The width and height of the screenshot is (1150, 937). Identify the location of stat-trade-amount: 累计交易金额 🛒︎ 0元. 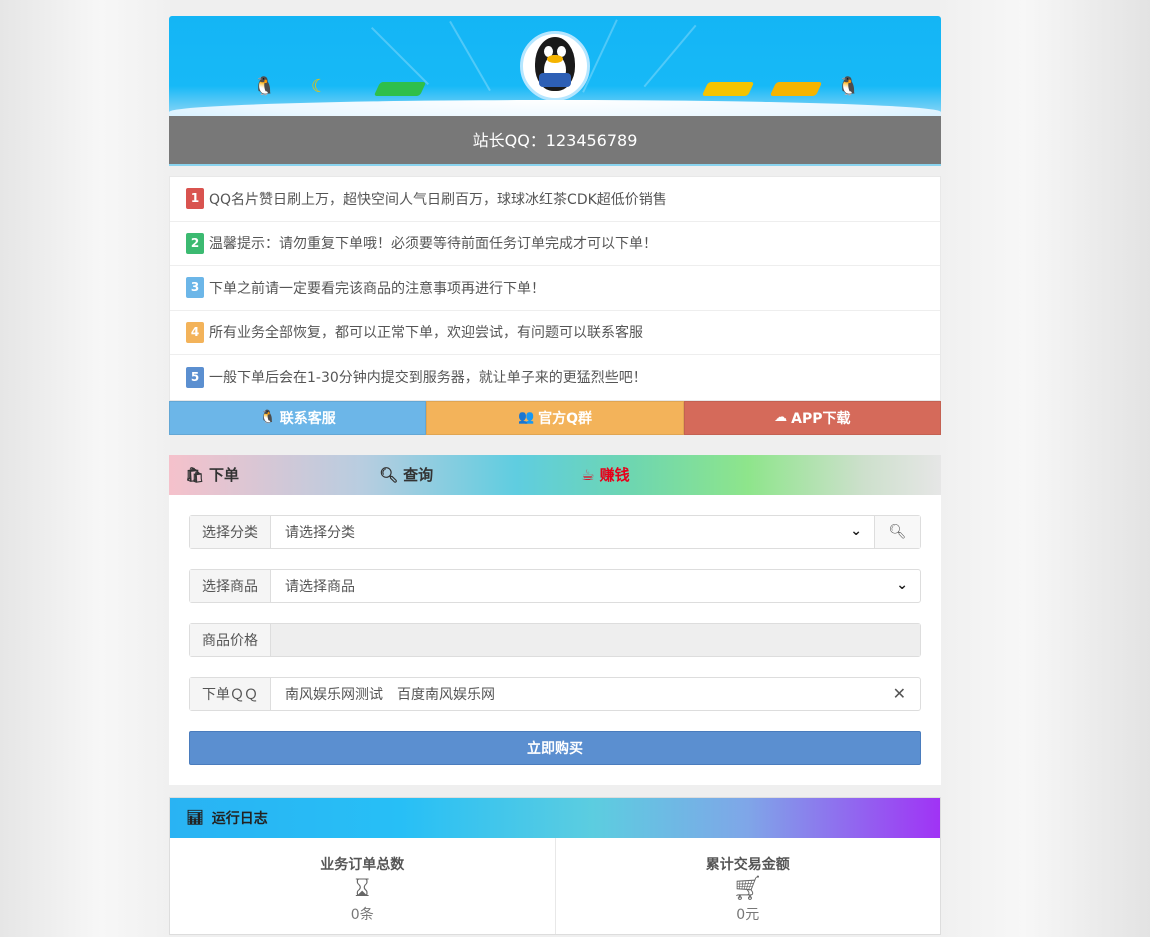
(748, 886).